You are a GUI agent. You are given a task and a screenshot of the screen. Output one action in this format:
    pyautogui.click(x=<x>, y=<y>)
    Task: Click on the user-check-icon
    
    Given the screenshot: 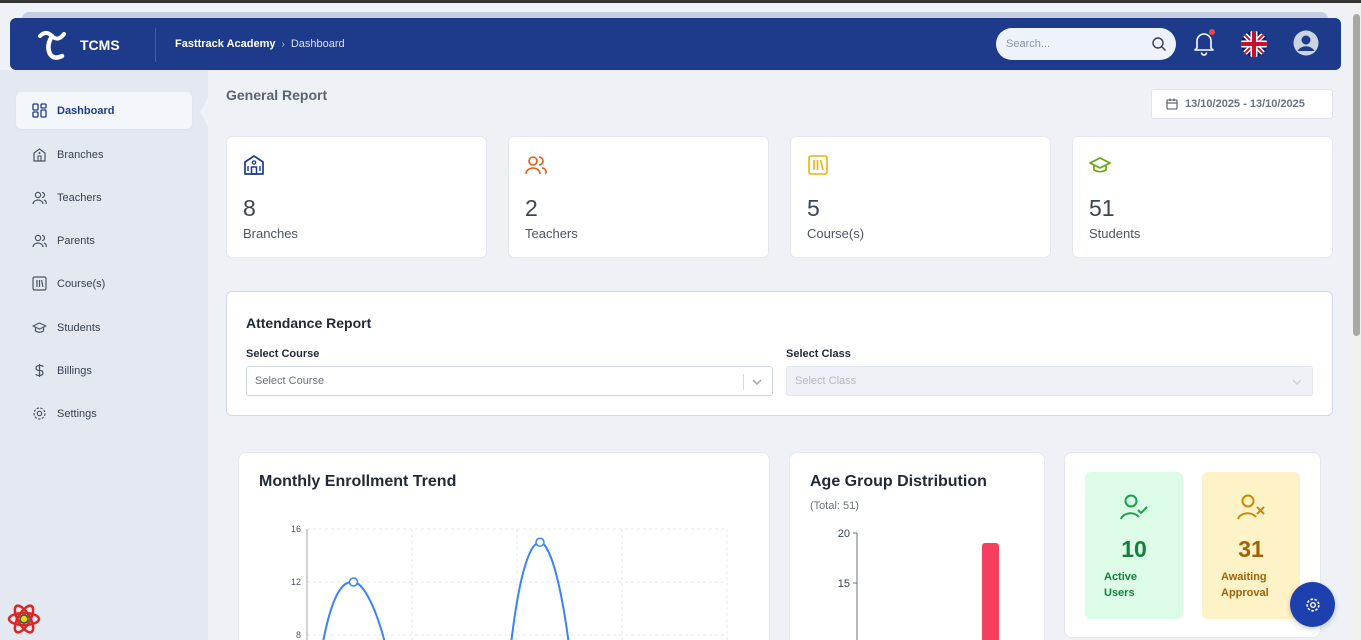 What is the action you would take?
    pyautogui.click(x=1134, y=507)
    